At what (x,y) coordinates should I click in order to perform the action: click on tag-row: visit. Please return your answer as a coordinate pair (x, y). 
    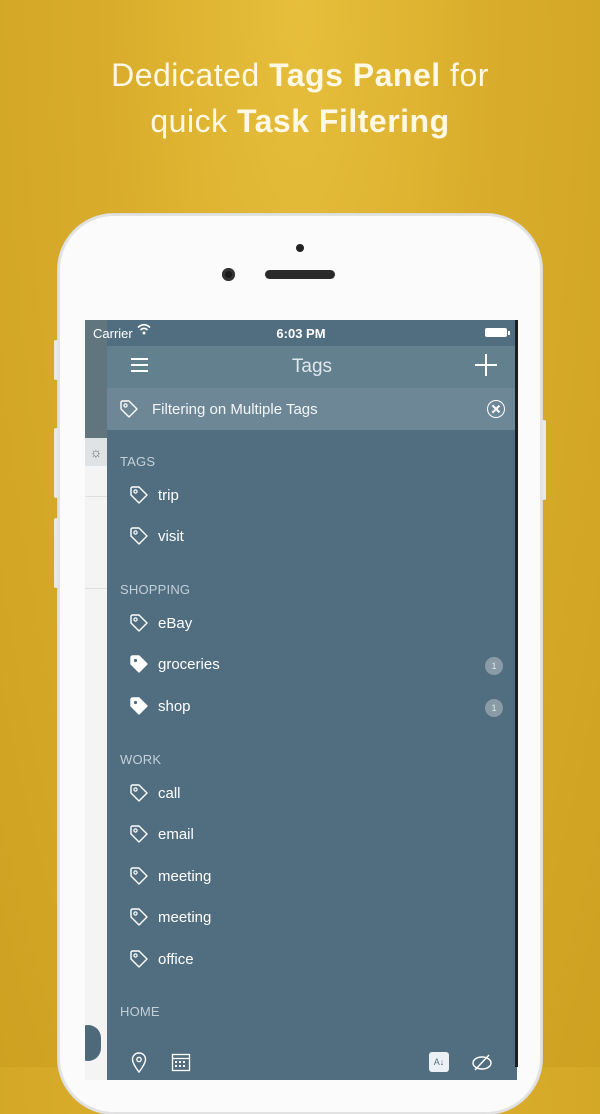
    Looking at the image, I should click on (312, 537).